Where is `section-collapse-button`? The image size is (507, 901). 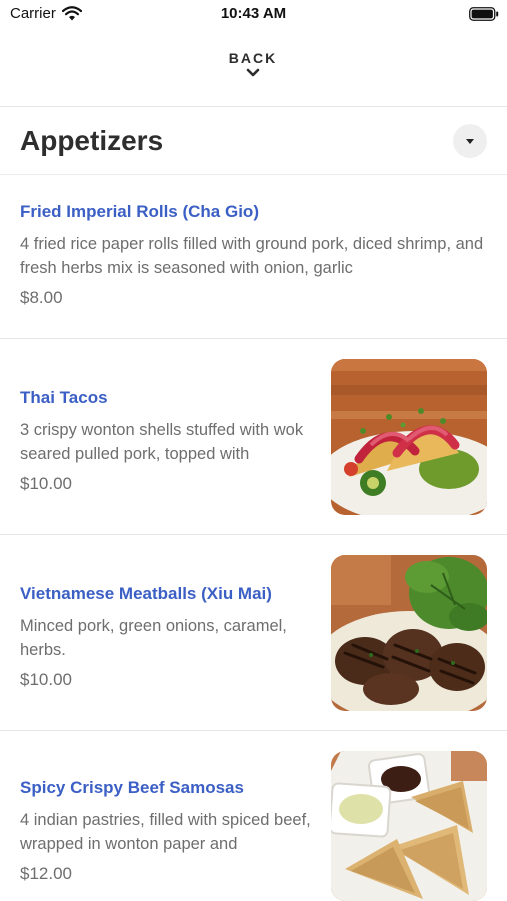 section-collapse-button is located at coordinates (470, 141).